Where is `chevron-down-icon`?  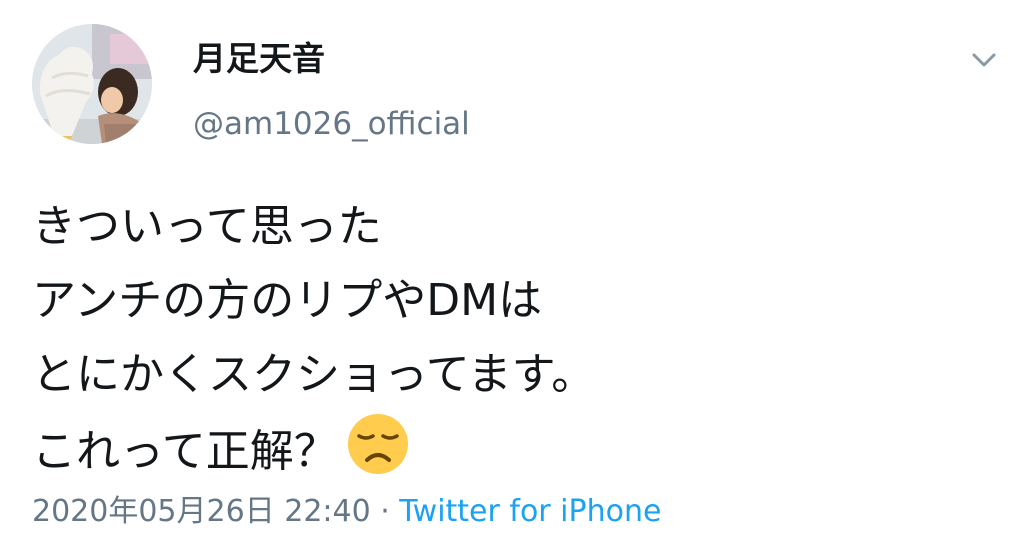
chevron-down-icon is located at coordinates (984, 60).